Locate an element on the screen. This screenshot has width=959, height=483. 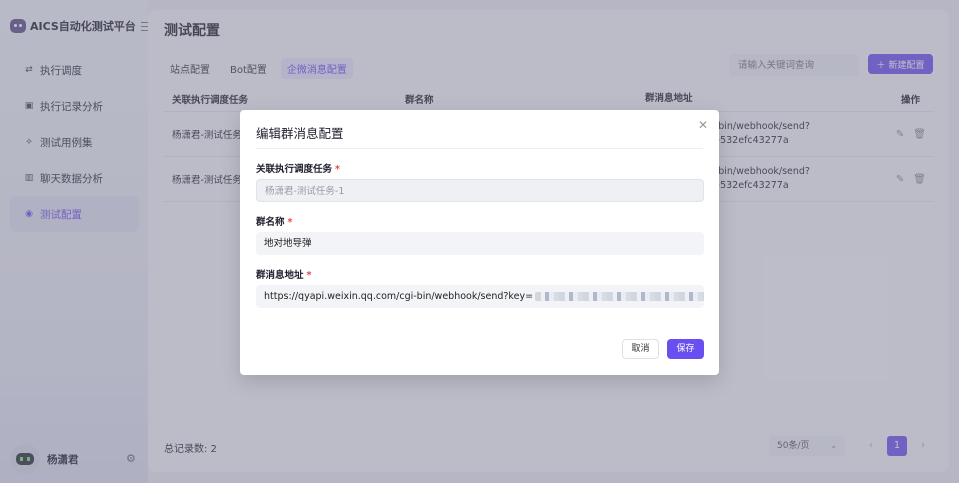
webhook-label-text: 群消息地址 is located at coordinates (280, 275).